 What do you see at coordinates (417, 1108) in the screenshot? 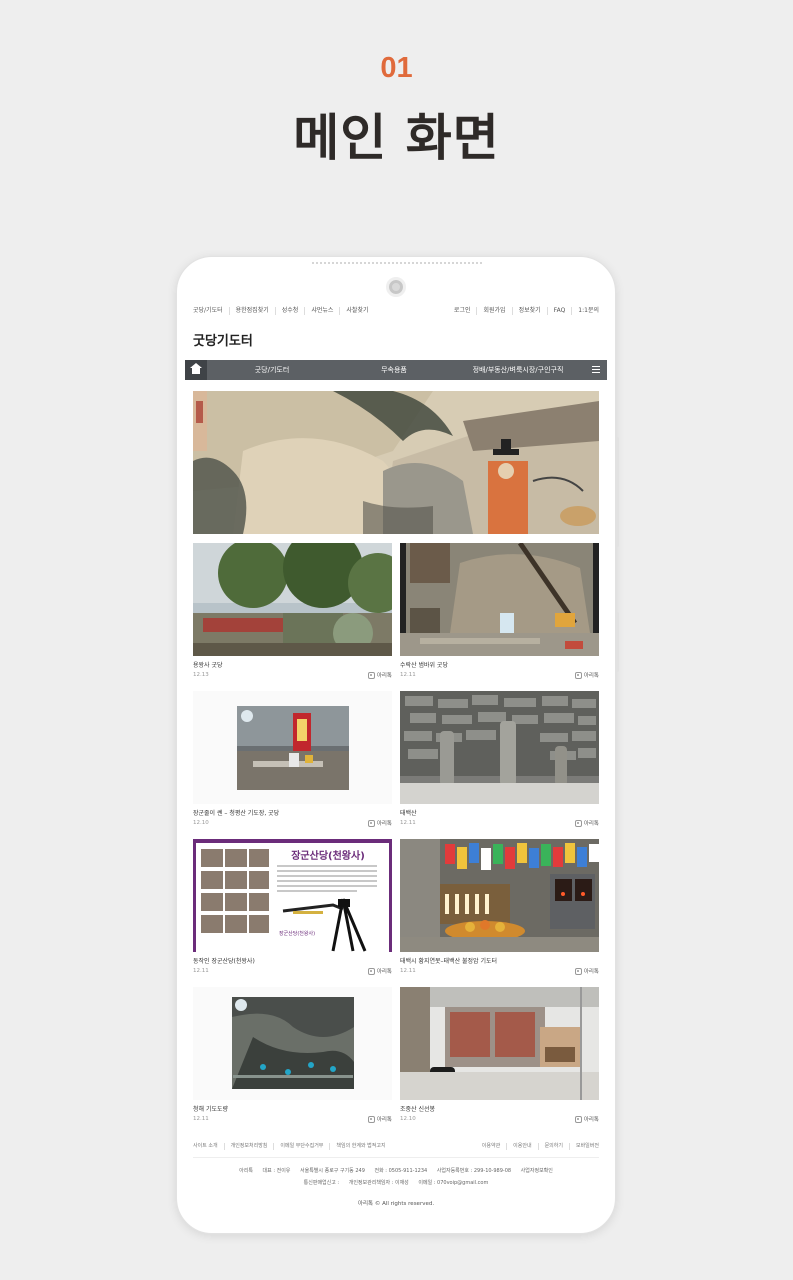
I see `post-title: 조중산 신선봉` at bounding box center [417, 1108].